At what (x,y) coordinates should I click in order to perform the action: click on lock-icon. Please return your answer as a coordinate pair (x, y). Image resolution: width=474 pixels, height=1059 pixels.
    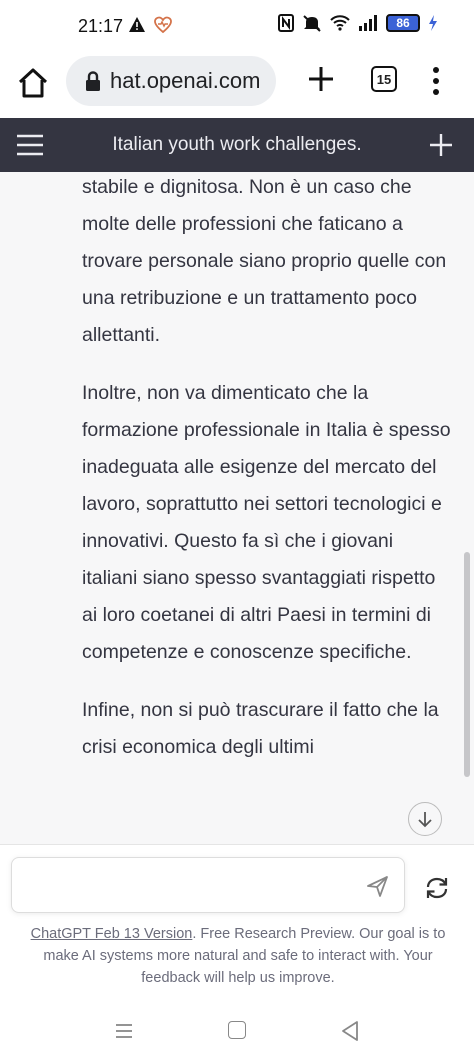
    Looking at the image, I should click on (93, 81).